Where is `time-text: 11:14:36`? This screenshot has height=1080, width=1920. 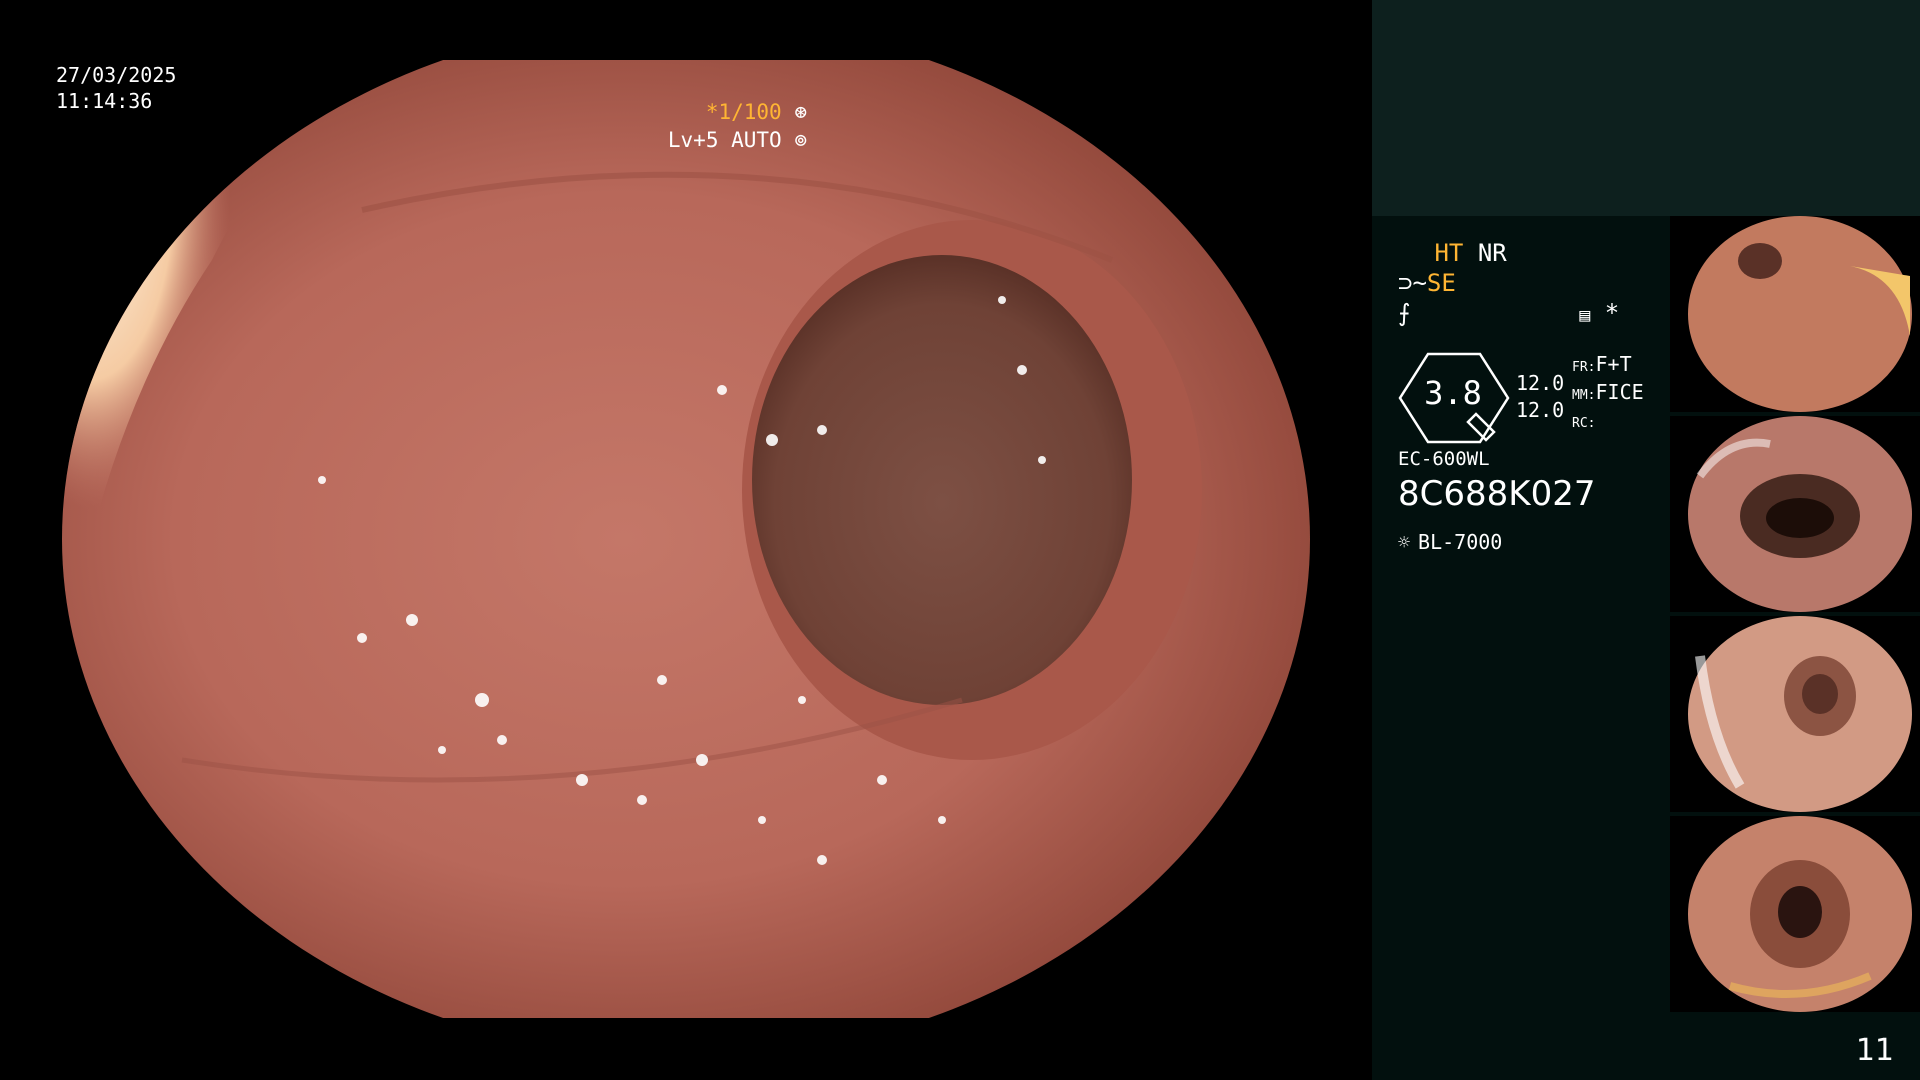
time-text: 11:14:36 is located at coordinates (104, 101).